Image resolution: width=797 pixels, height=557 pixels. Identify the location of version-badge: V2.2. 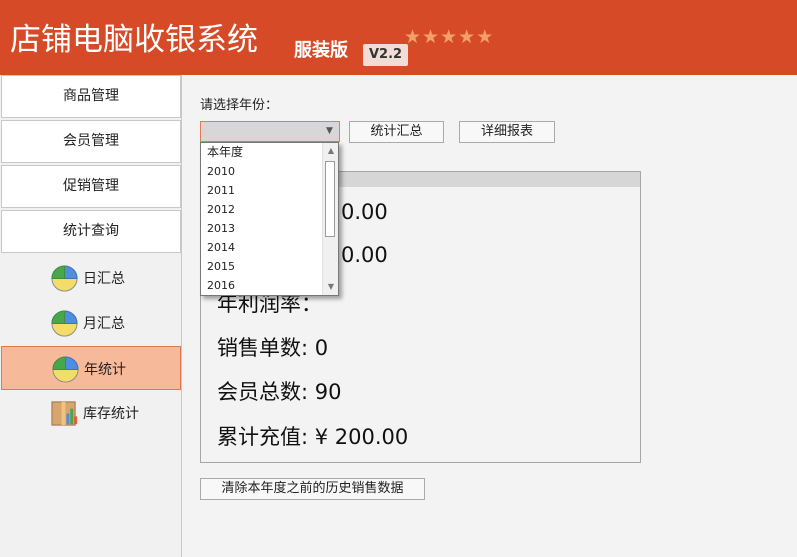
(386, 55).